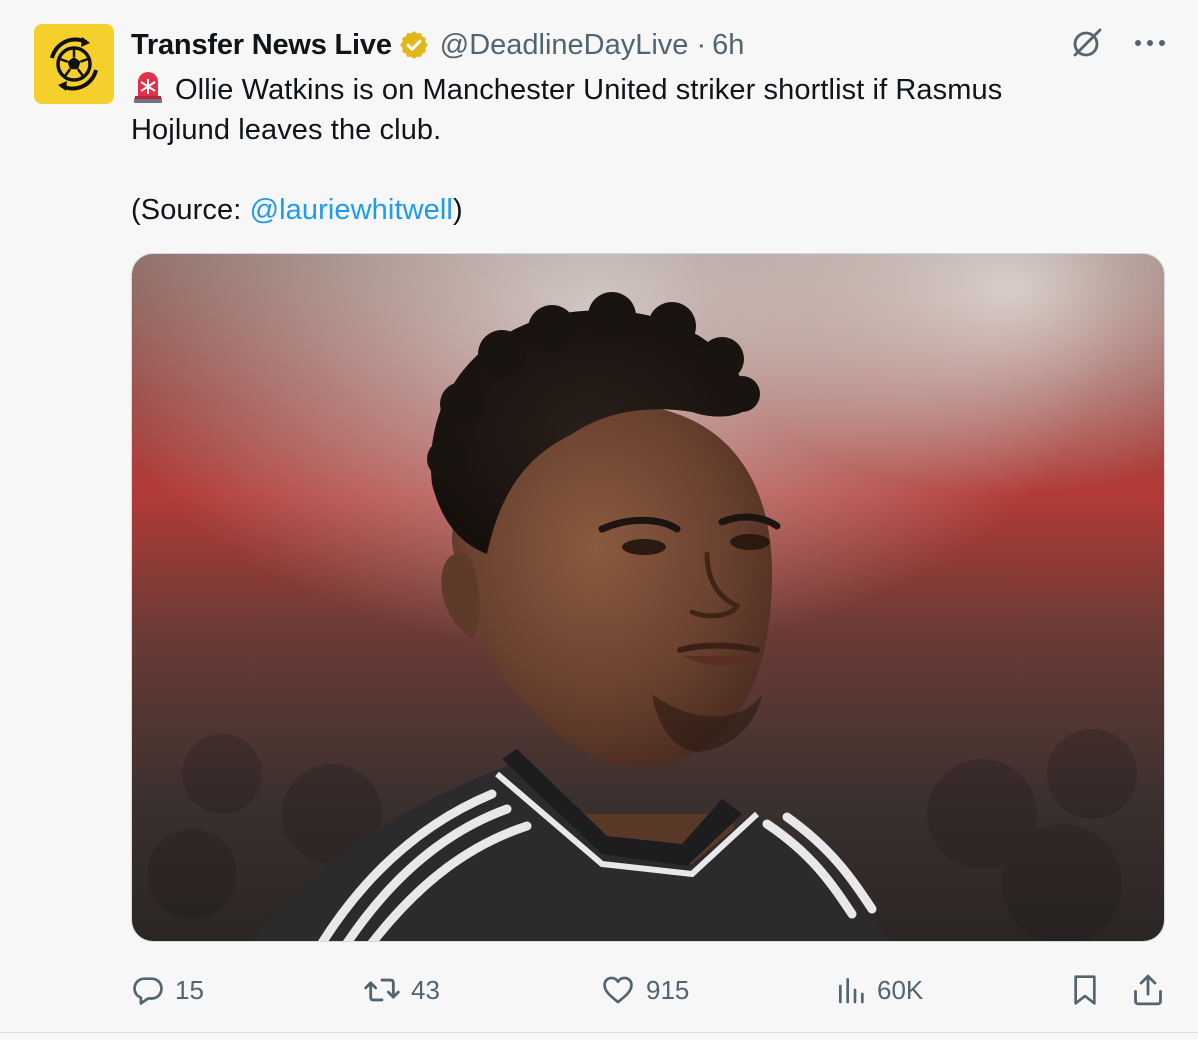 This screenshot has width=1198, height=1040. Describe the element at coordinates (189, 989) in the screenshot. I see `reply-count: 15` at that location.